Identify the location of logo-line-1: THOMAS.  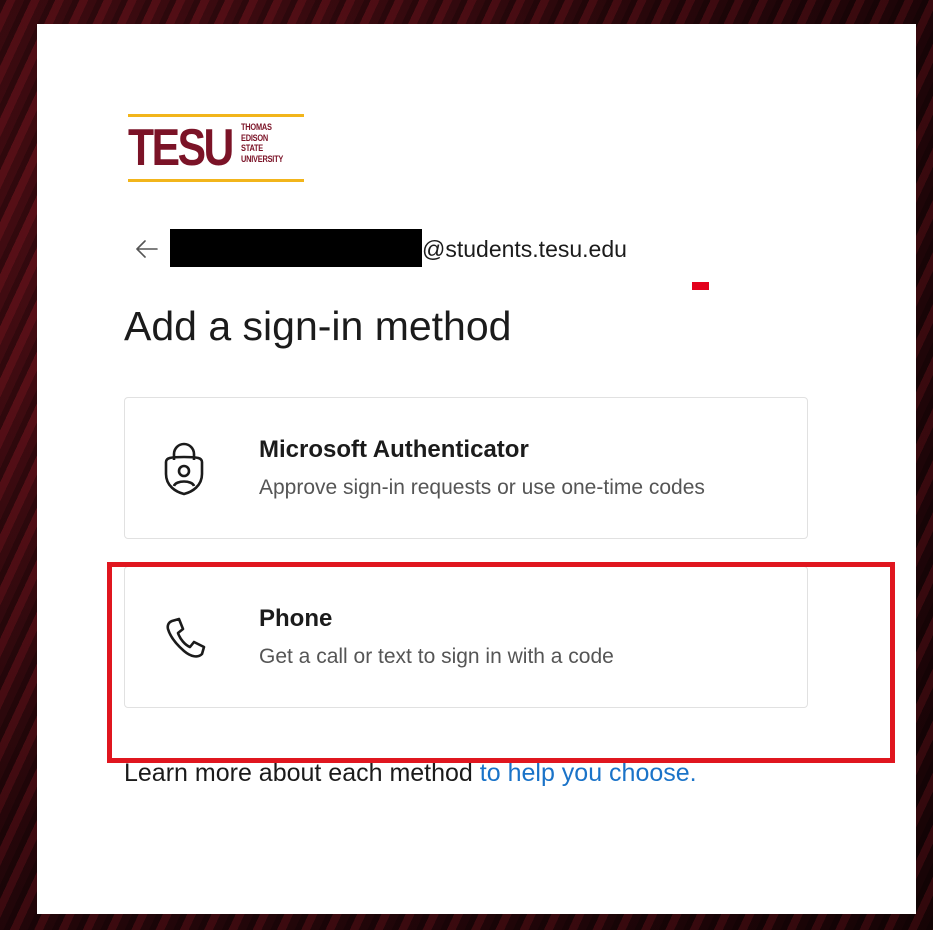
(256, 127).